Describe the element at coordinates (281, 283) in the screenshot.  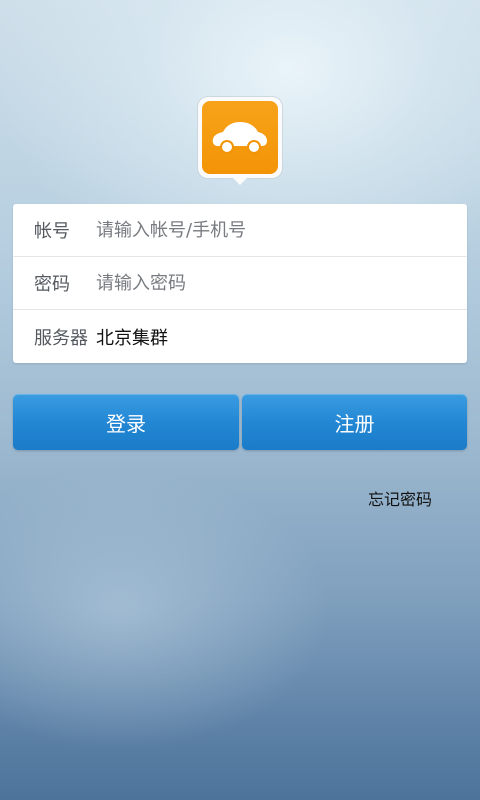
I see `password-input` at that location.